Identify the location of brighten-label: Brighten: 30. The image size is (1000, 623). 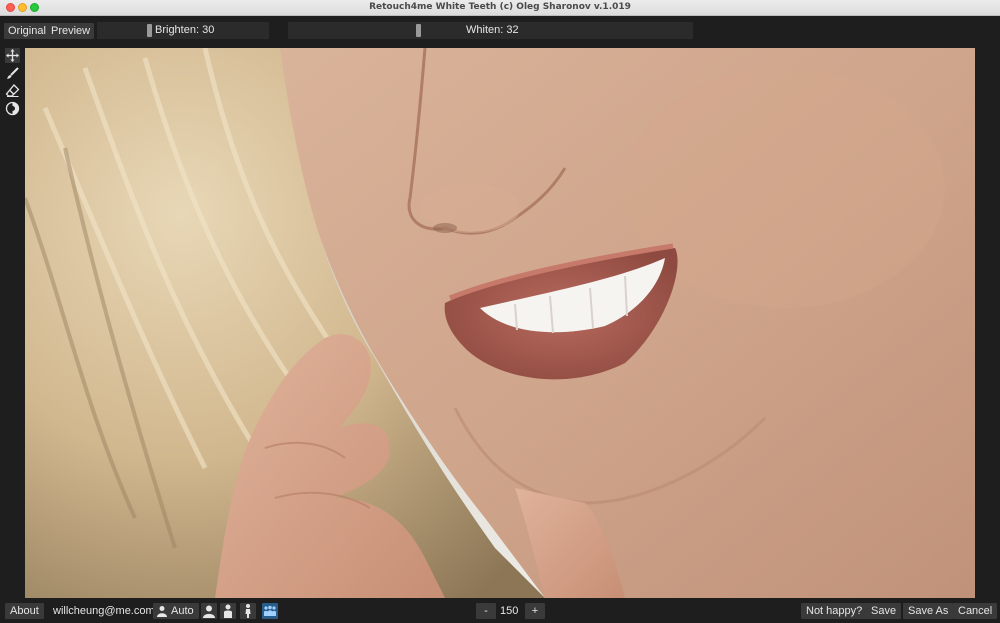
(185, 30).